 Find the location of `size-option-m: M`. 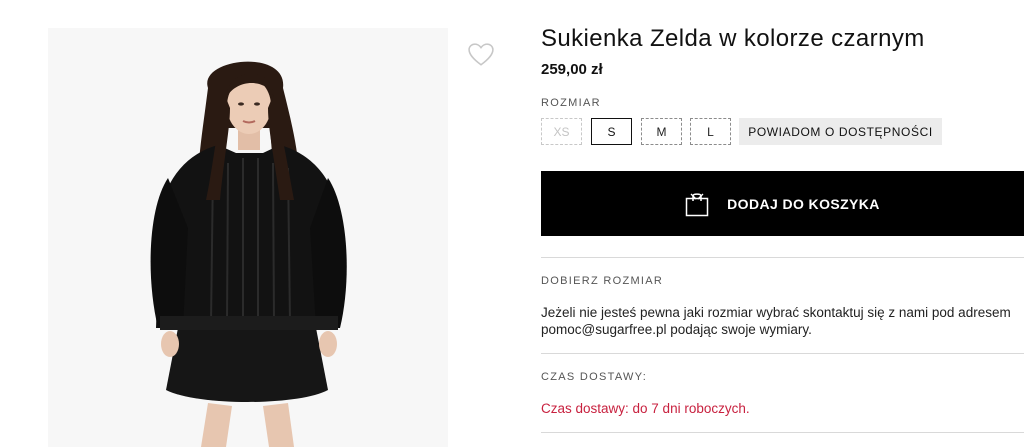

size-option-m: M is located at coordinates (661, 131).